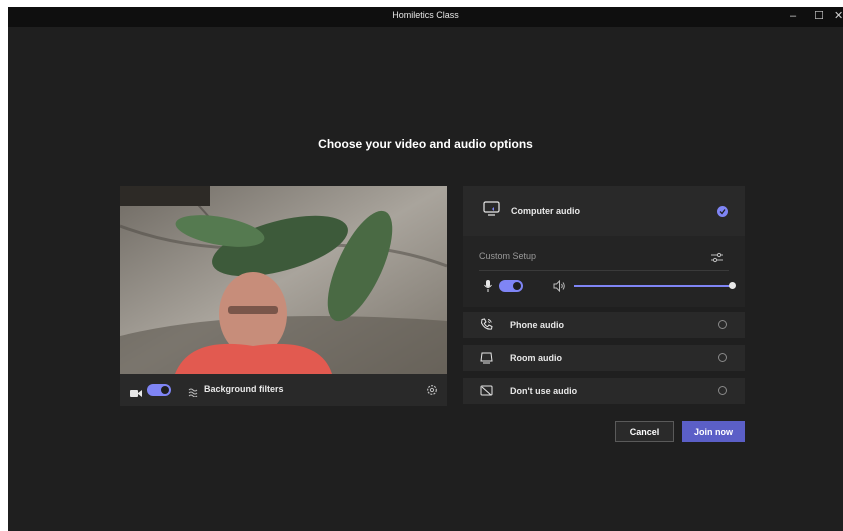  I want to click on computer-audio-option: Computer audio, so click(604, 211).